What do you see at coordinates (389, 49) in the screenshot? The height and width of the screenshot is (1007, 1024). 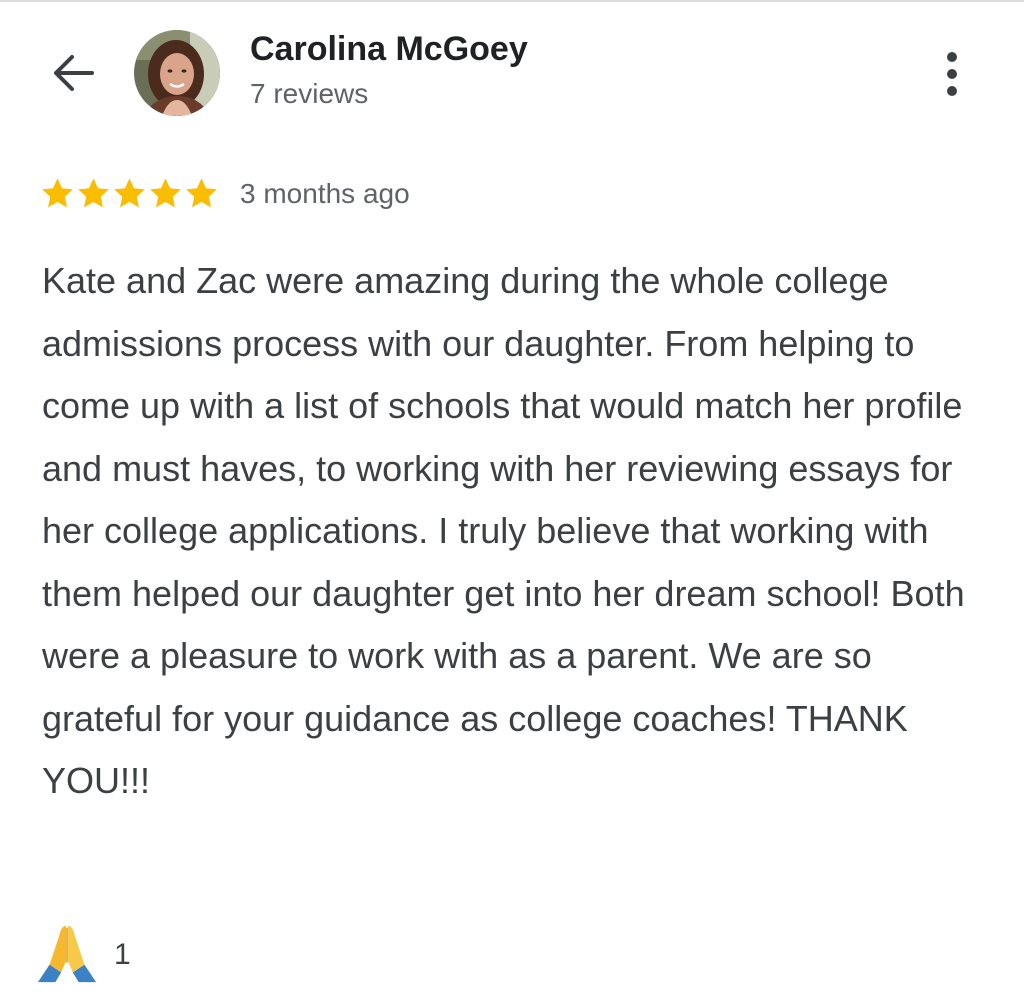 I see `reviewer-name: Carolina McGoey` at bounding box center [389, 49].